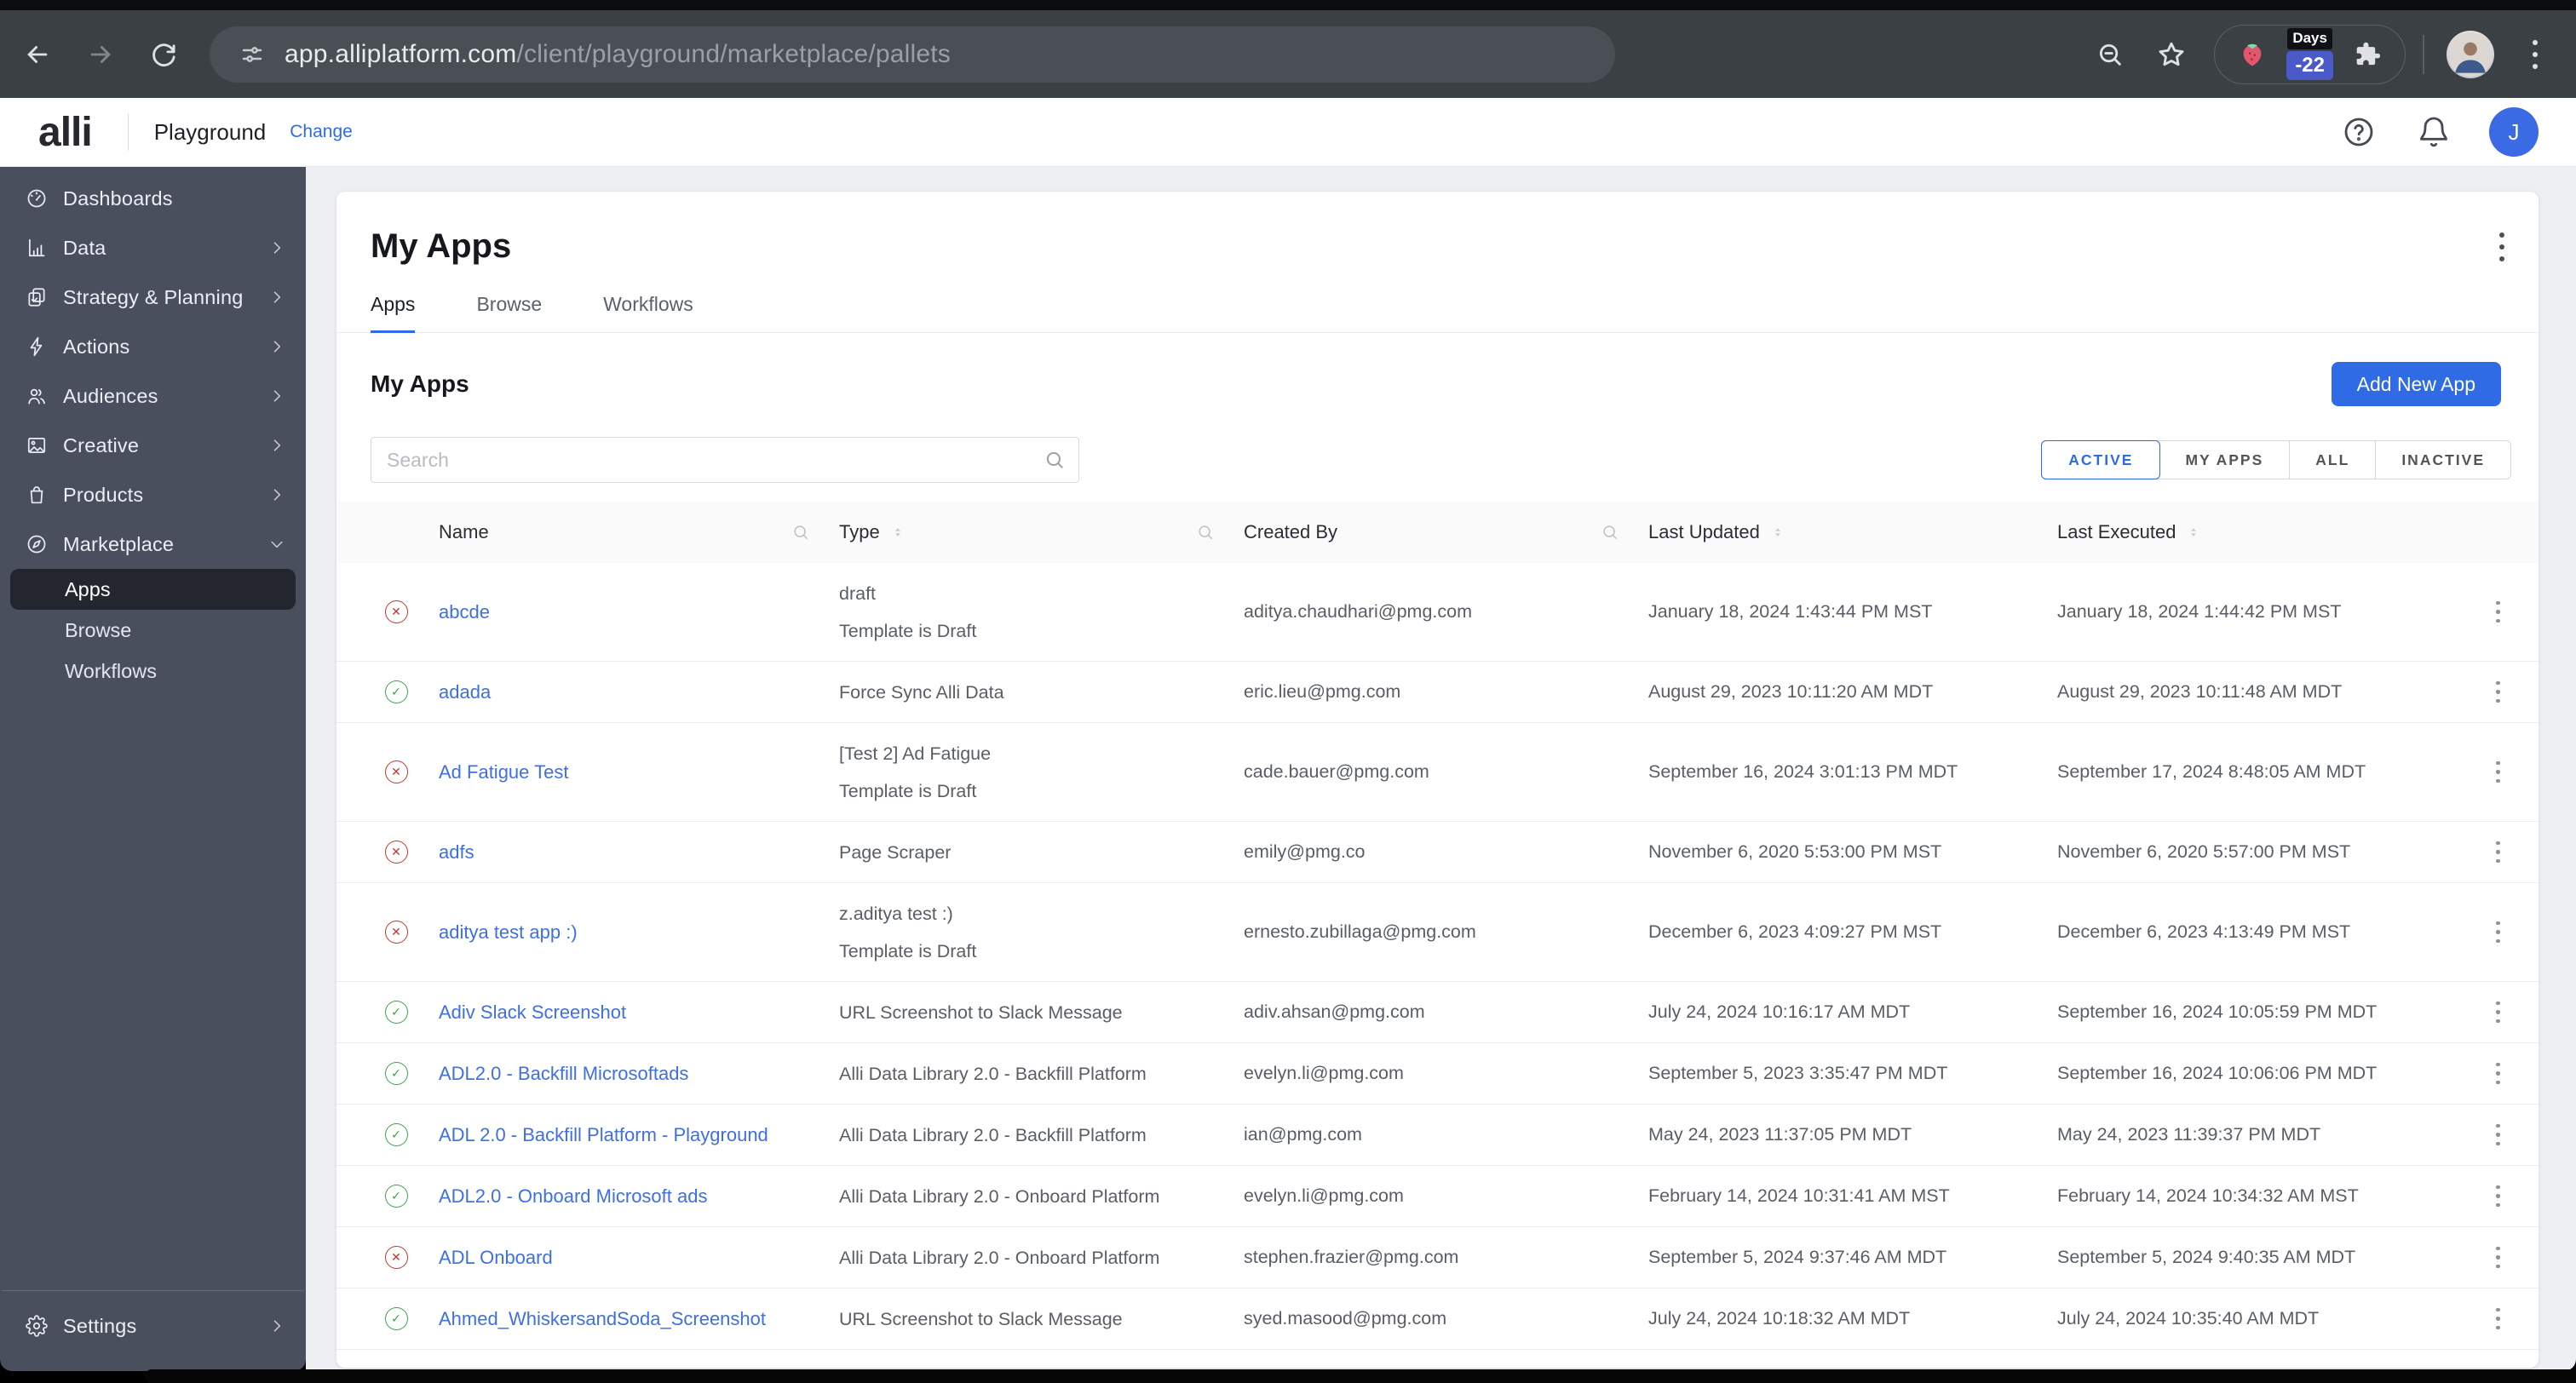  I want to click on column-header-last-executed: Last Executed, so click(2257, 532).